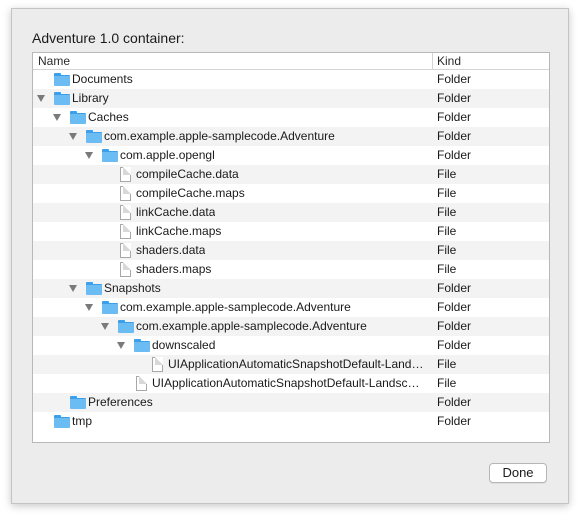  What do you see at coordinates (291, 174) in the screenshot?
I see `outline-row: compileCache.data File` at bounding box center [291, 174].